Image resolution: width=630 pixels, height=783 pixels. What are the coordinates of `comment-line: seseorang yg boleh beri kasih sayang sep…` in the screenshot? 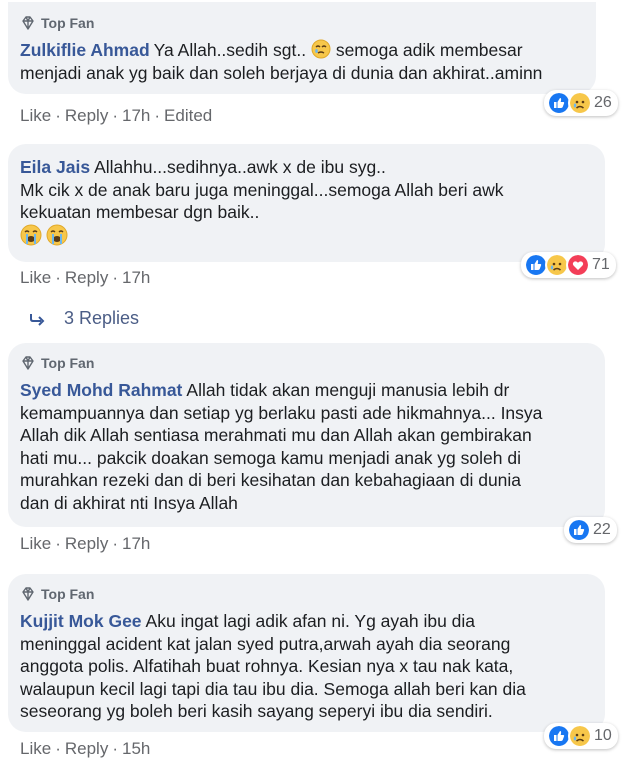 It's located at (256, 711).